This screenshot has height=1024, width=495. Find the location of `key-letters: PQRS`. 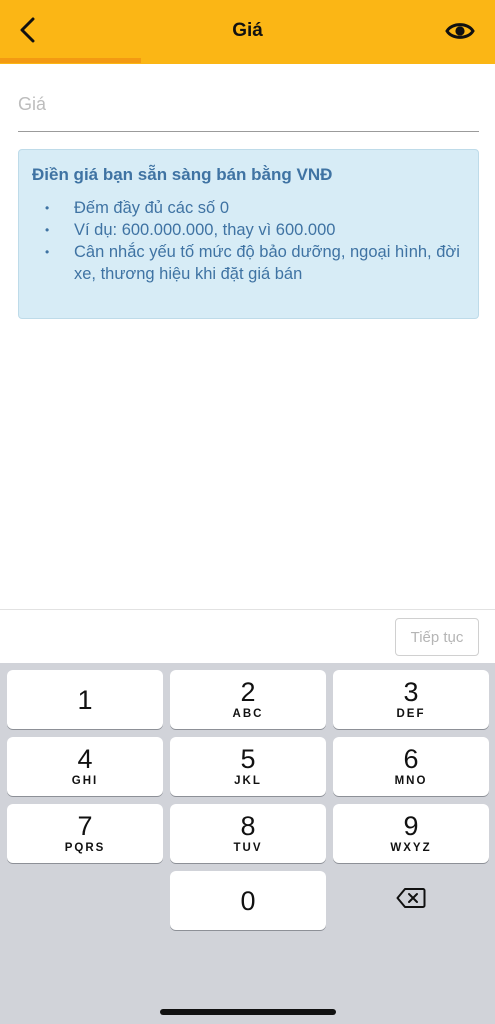

key-letters: PQRS is located at coordinates (85, 848).